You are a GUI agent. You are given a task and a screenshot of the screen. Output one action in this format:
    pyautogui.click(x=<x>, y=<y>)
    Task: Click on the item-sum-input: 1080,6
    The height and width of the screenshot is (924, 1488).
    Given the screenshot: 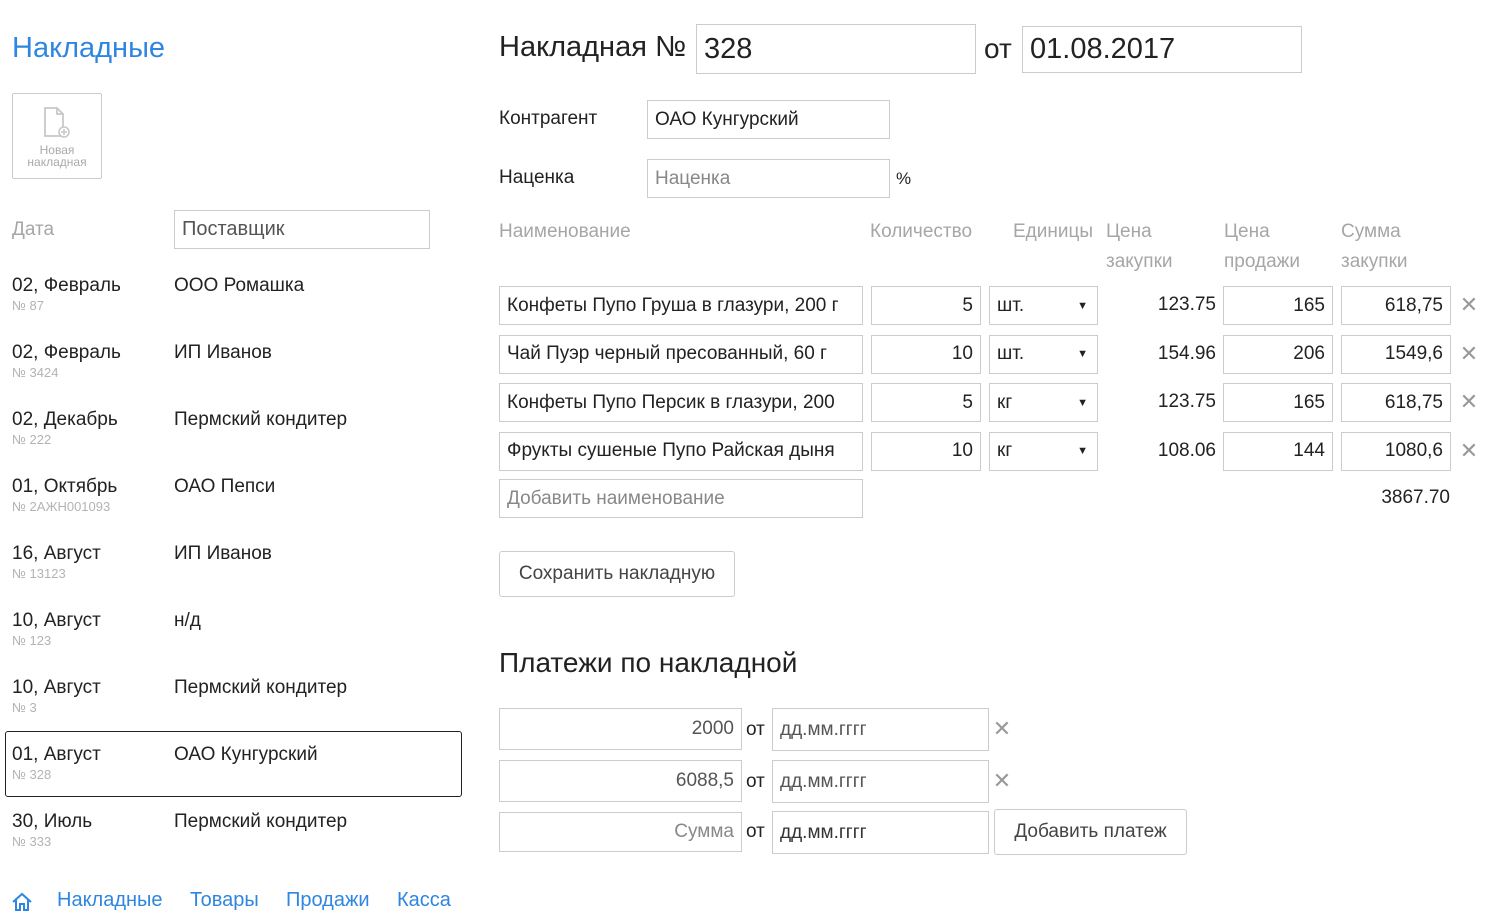 What is the action you would take?
    pyautogui.click(x=1396, y=451)
    